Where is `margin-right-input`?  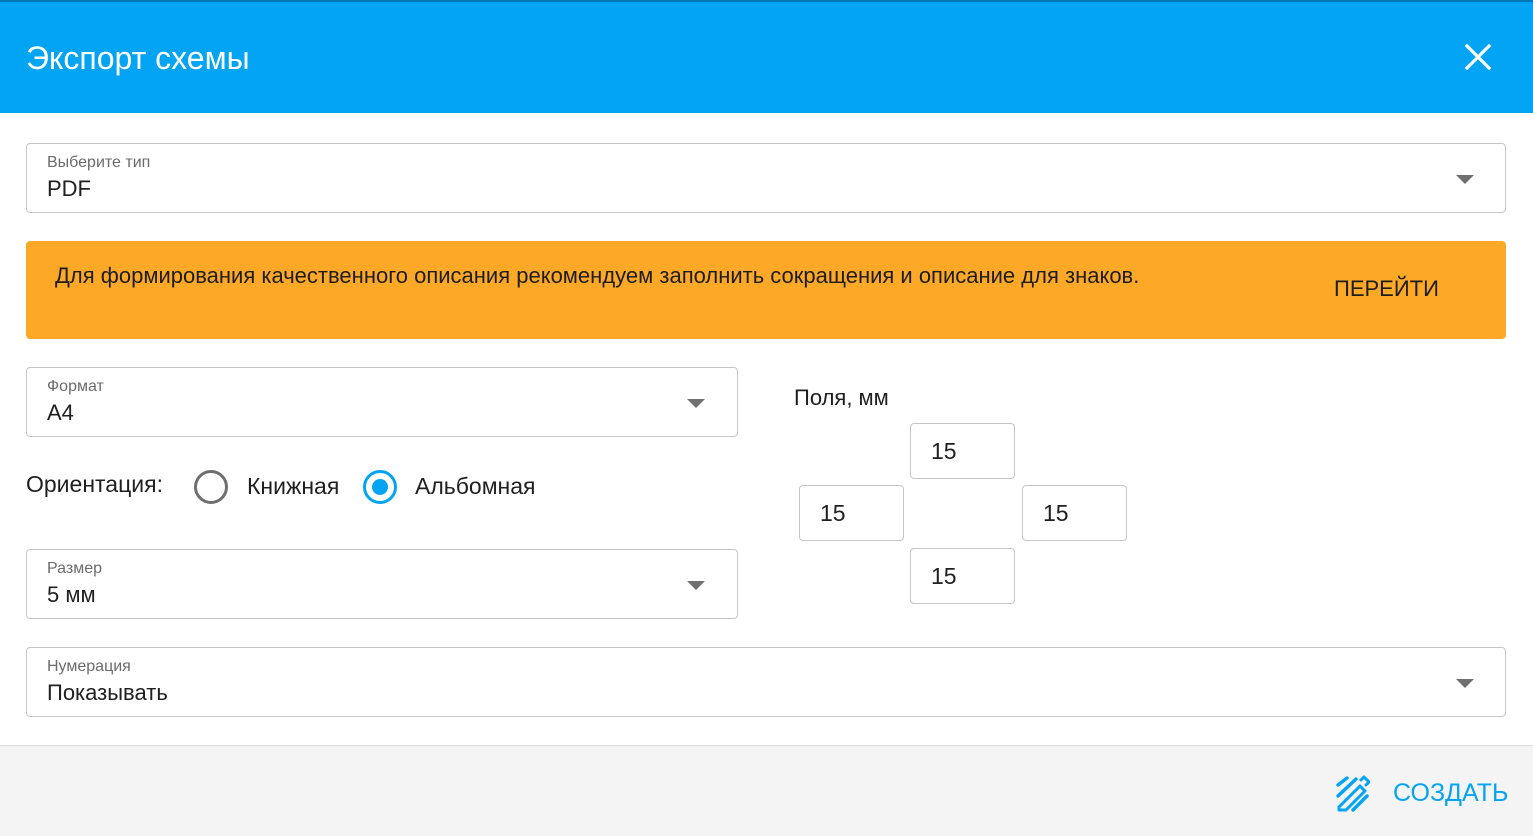
margin-right-input is located at coordinates (1074, 513).